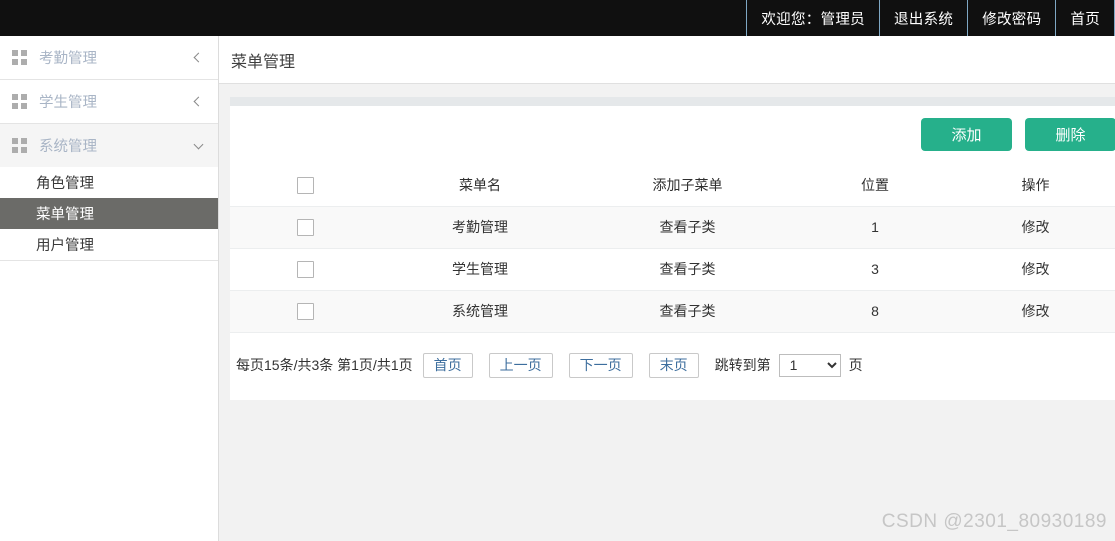  What do you see at coordinates (875, 185) in the screenshot?
I see `table-header-position: 位置` at bounding box center [875, 185].